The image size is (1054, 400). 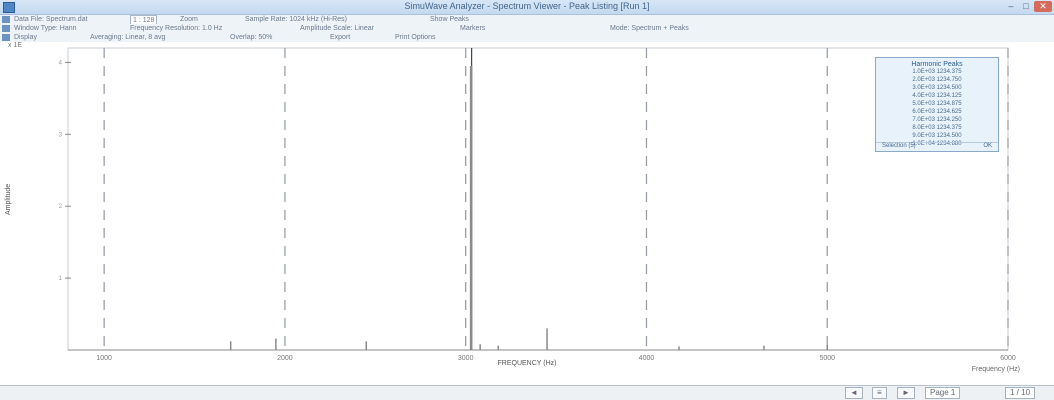 I want to click on y-axis-label: Amplitude, so click(x=8, y=199).